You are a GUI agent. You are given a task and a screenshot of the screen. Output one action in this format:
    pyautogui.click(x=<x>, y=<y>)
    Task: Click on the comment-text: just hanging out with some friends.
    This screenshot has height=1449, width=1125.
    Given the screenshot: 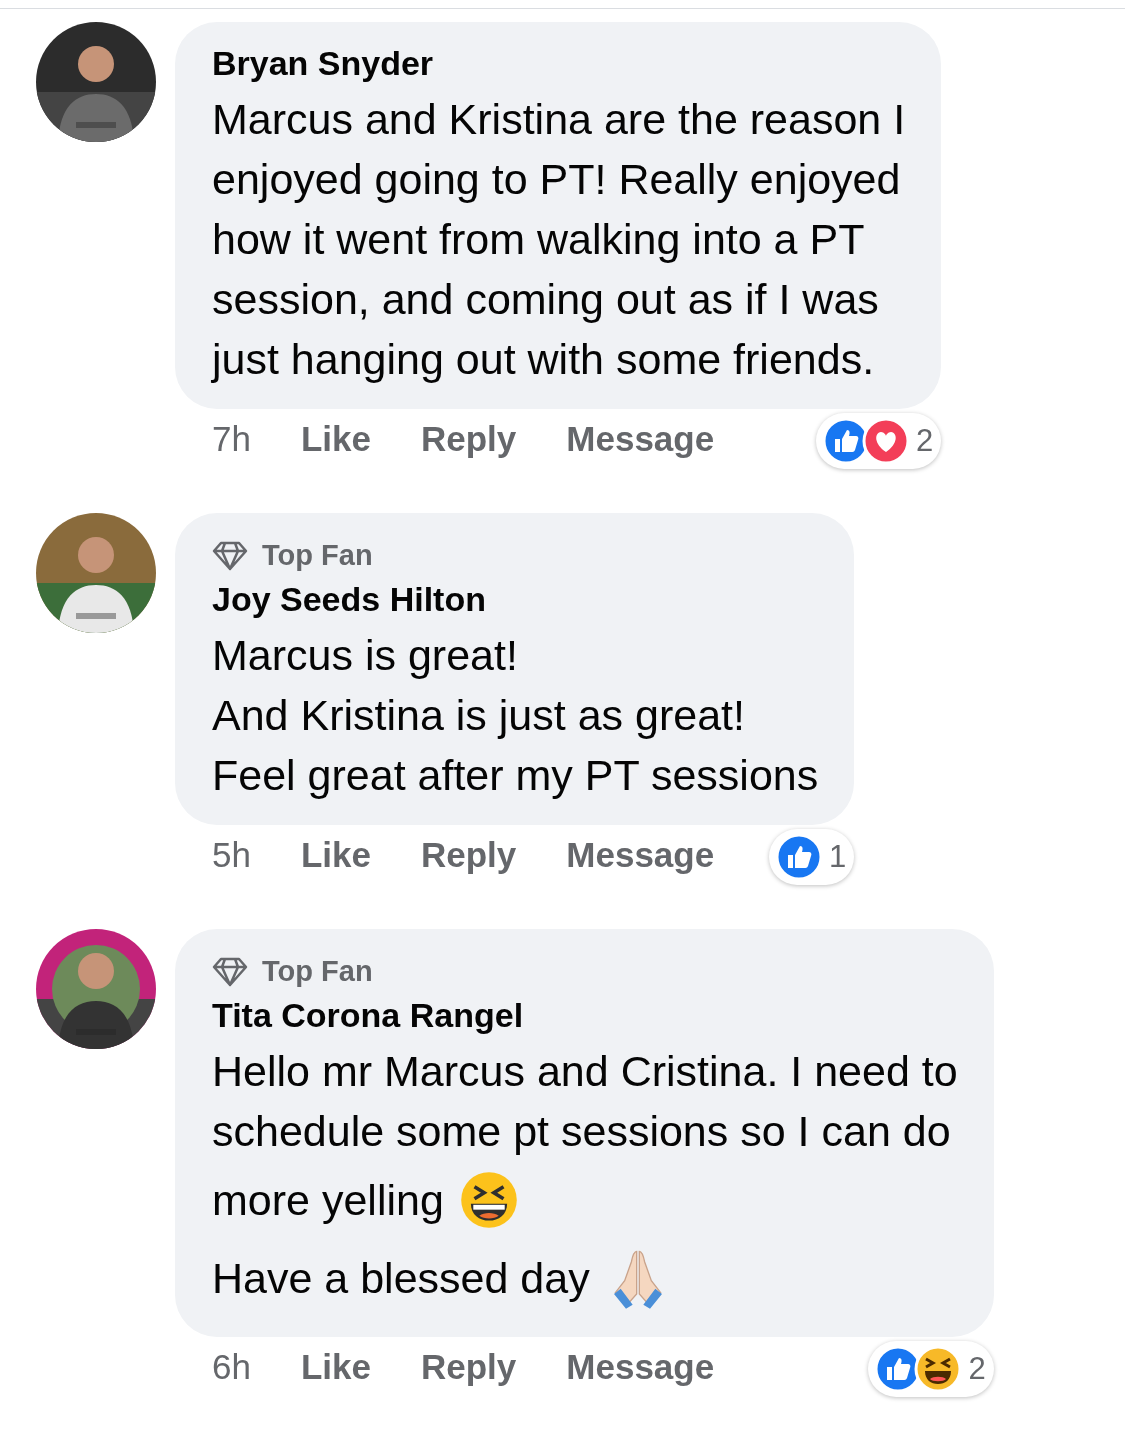 What is the action you would take?
    pyautogui.click(x=543, y=359)
    